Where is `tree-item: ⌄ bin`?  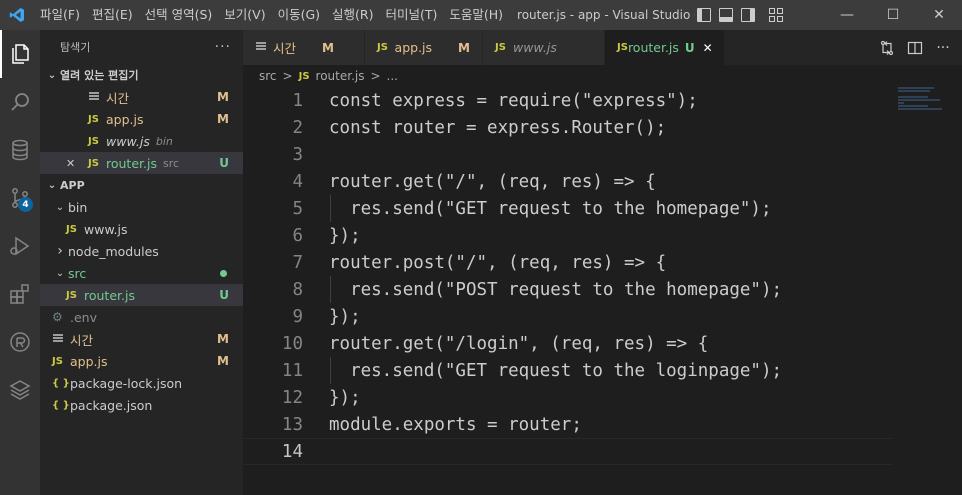 tree-item: ⌄ bin is located at coordinates (141, 207).